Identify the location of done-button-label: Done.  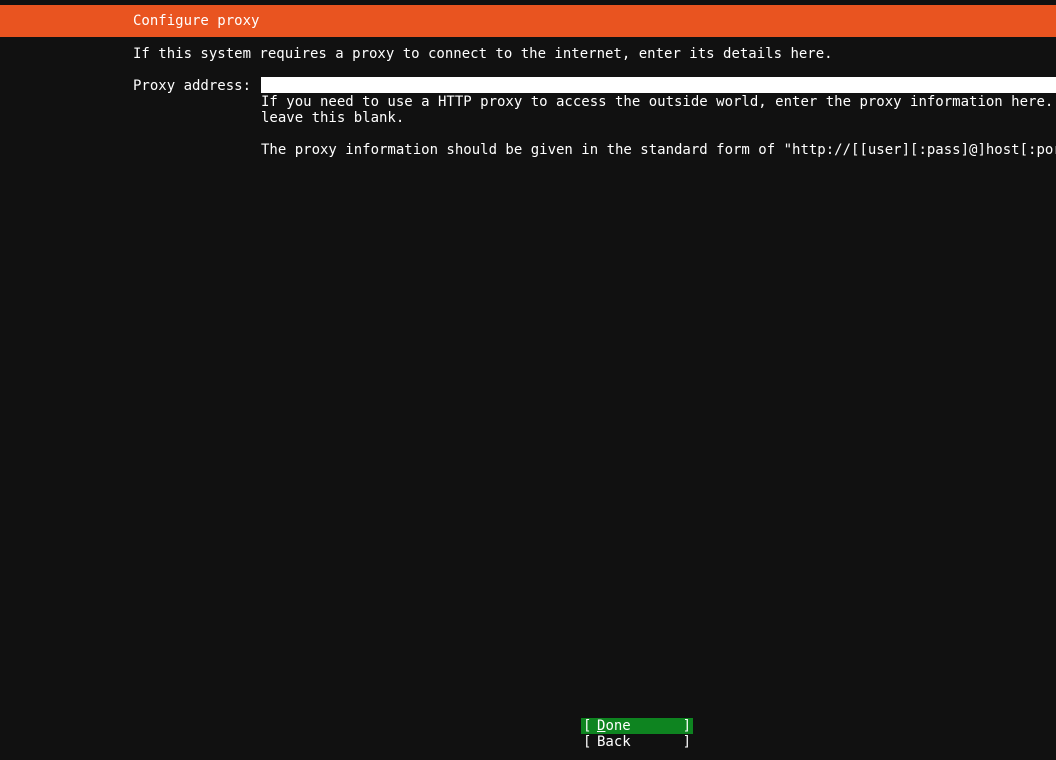
(614, 726).